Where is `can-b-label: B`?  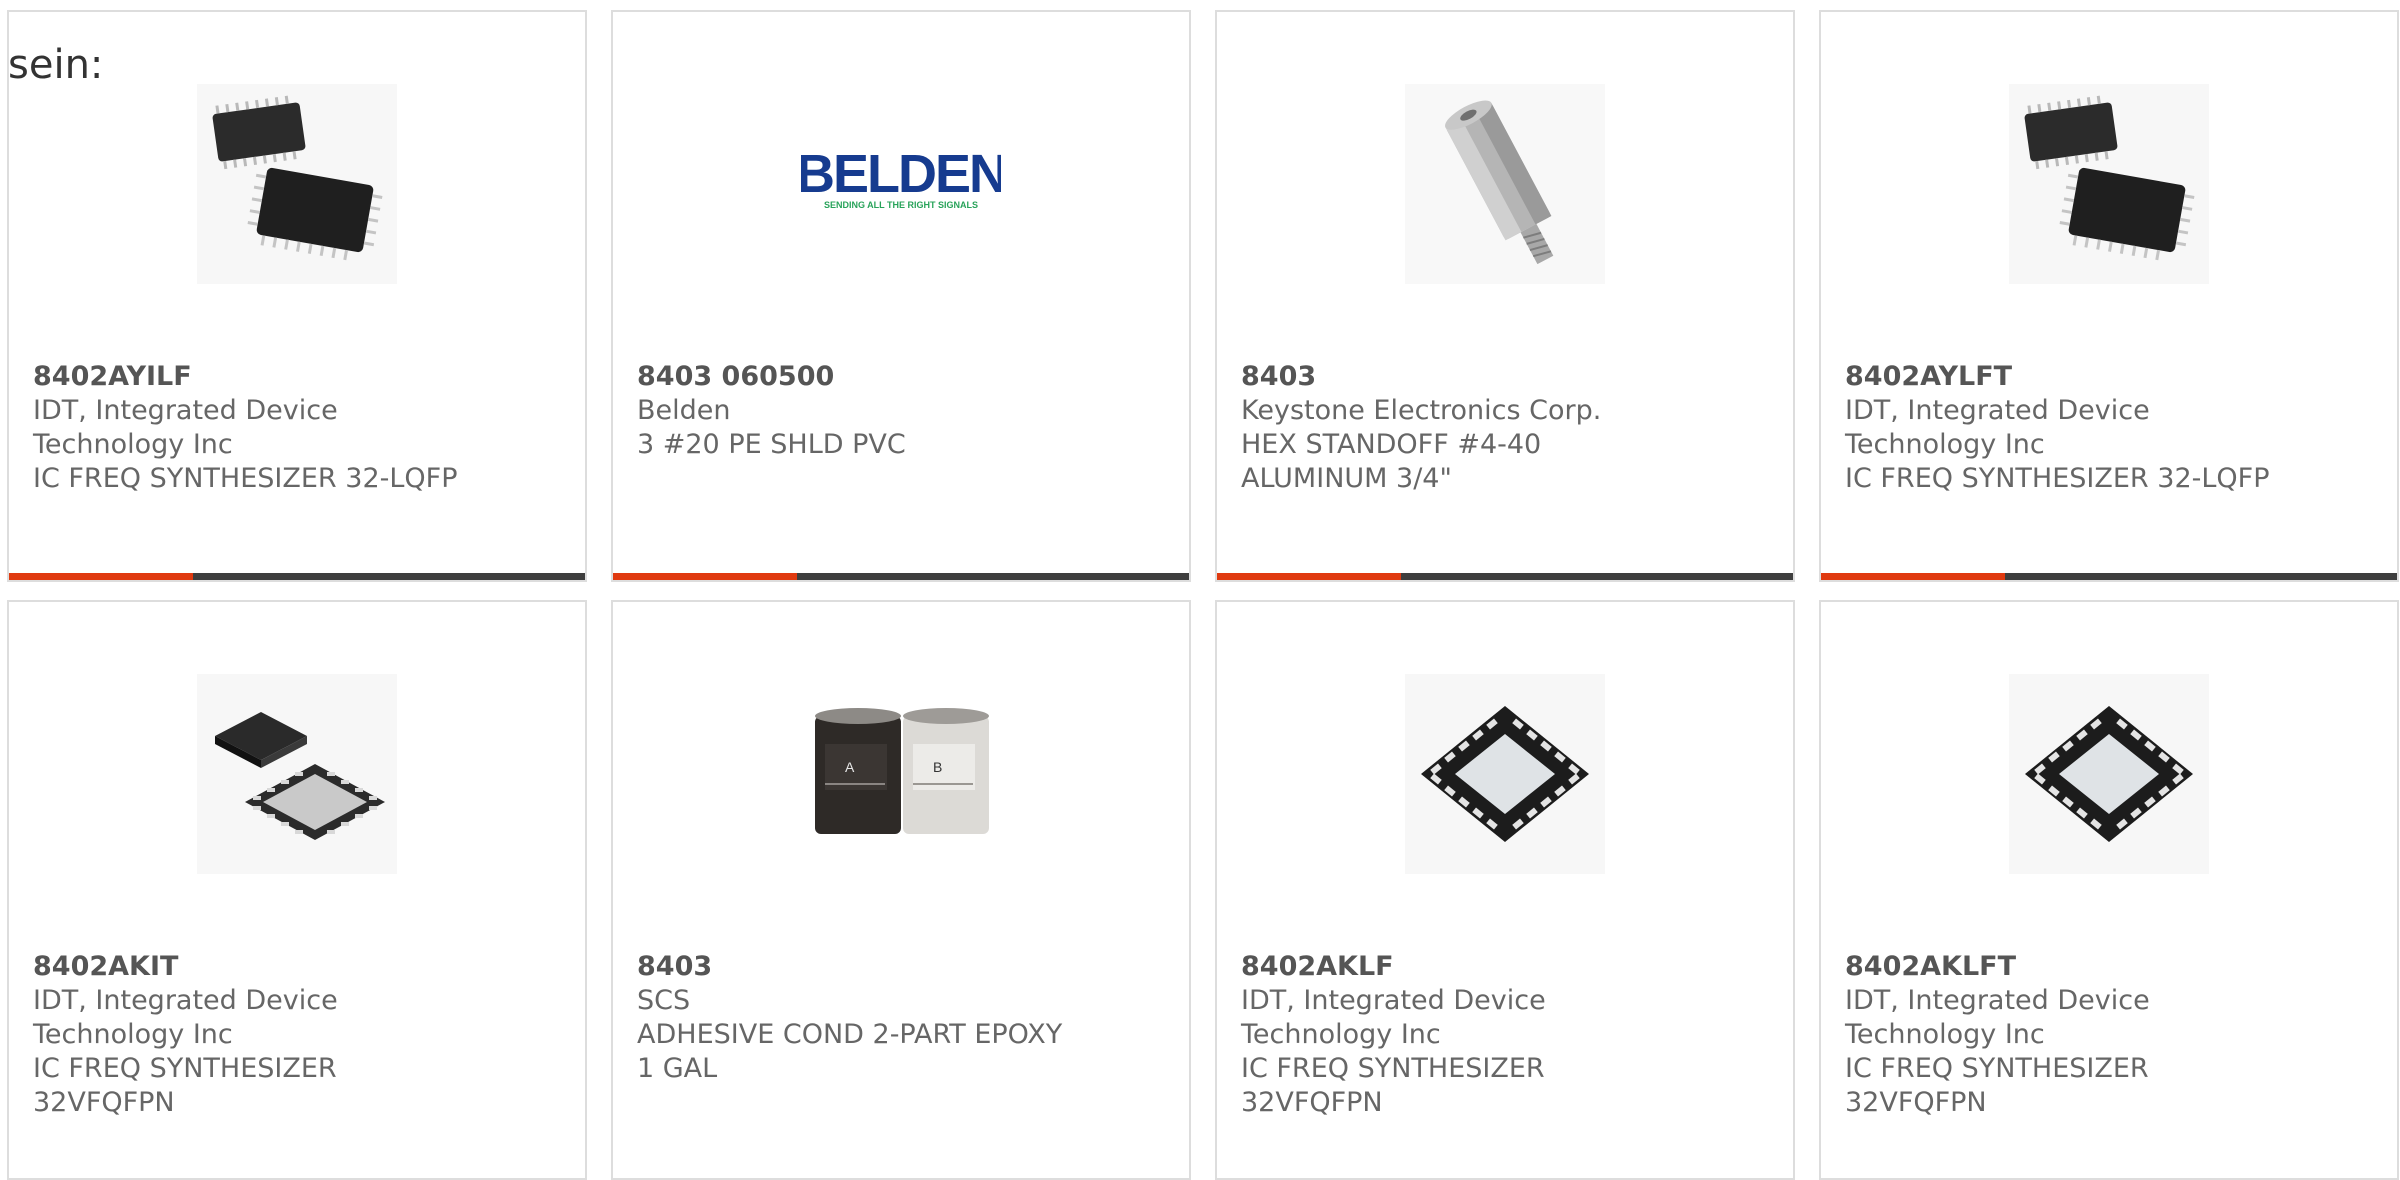
can-b-label: B is located at coordinates (937, 767).